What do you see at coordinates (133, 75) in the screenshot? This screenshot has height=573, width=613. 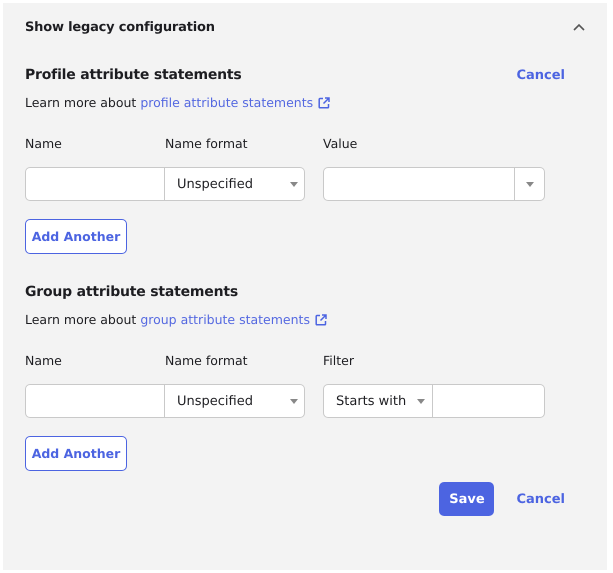 I see `section-heading: Profile attribute statements` at bounding box center [133, 75].